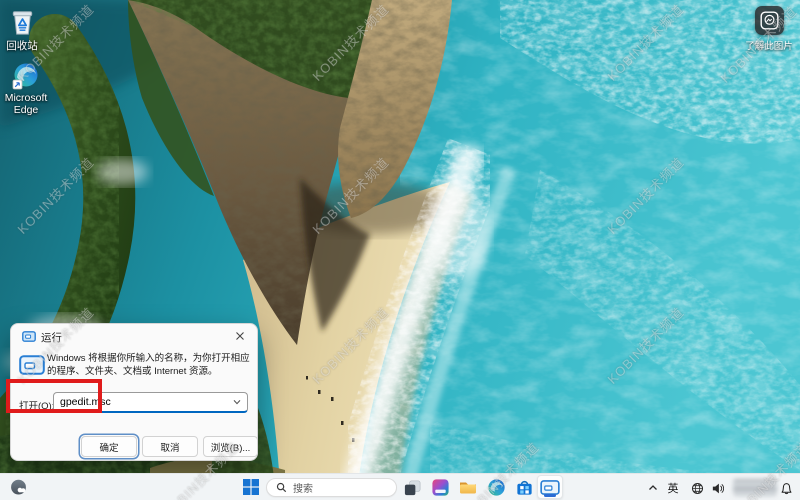  Describe the element at coordinates (22, 23) in the screenshot. I see `recycle-bin-icon` at that location.